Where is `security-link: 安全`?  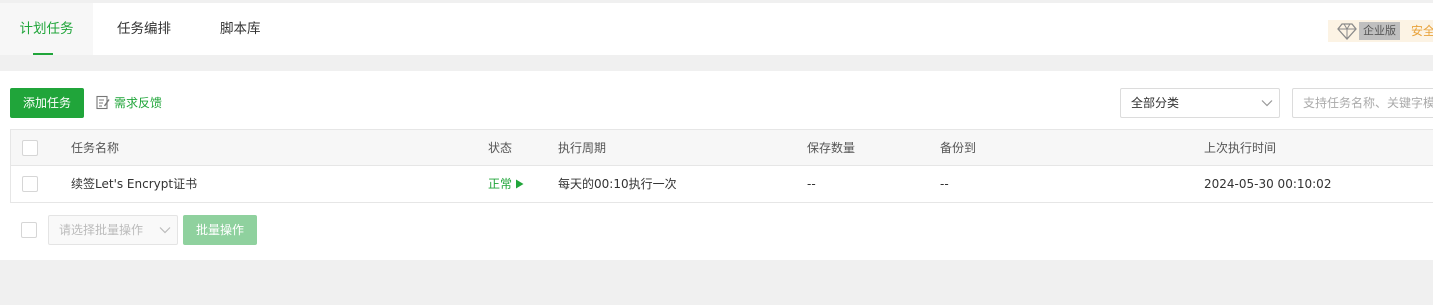
security-link: 安全 is located at coordinates (1422, 31).